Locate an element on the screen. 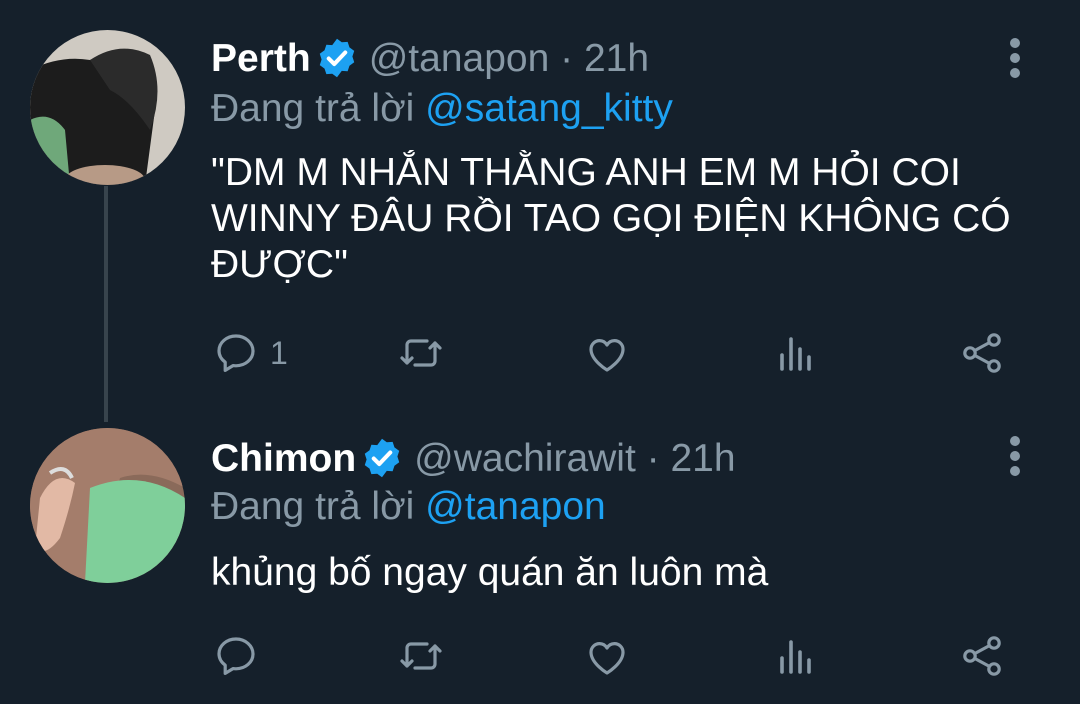 This screenshot has height=704, width=1080. replying-to: Đang trả lời @tanapon is located at coordinates (408, 507).